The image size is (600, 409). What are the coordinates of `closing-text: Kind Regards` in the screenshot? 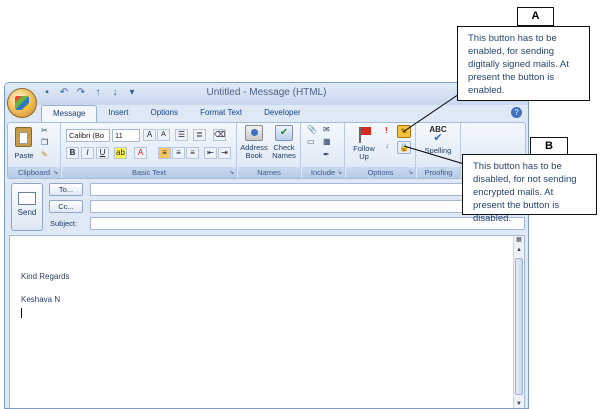 It's located at (45, 276).